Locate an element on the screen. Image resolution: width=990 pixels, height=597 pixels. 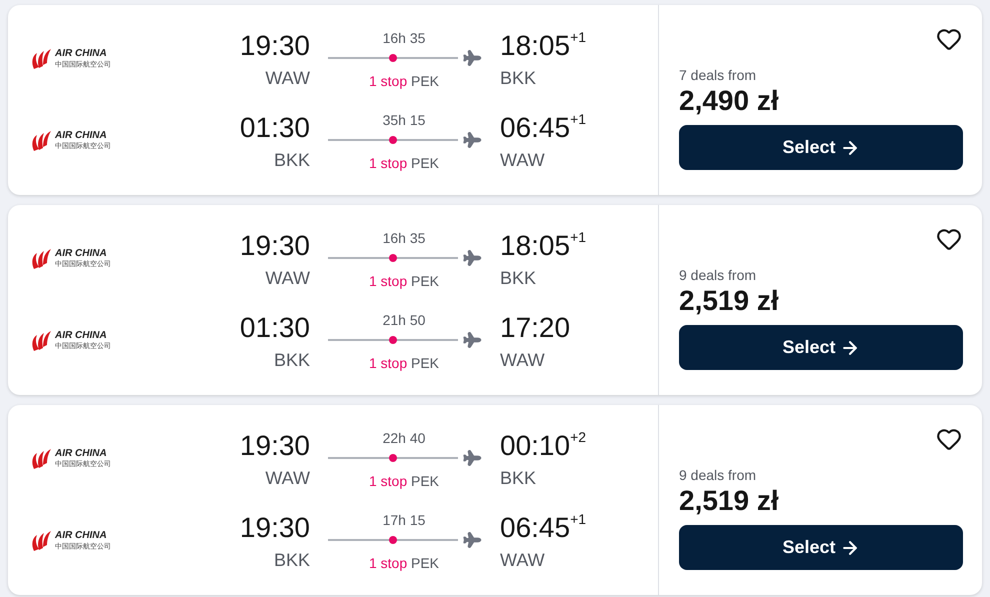
flight-duration: 35h 15 is located at coordinates (404, 120).